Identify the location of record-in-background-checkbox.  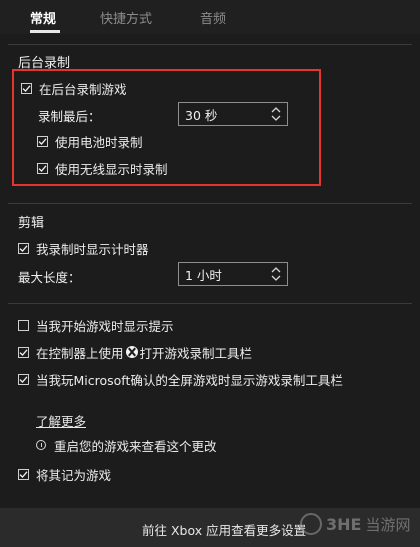
(26, 88).